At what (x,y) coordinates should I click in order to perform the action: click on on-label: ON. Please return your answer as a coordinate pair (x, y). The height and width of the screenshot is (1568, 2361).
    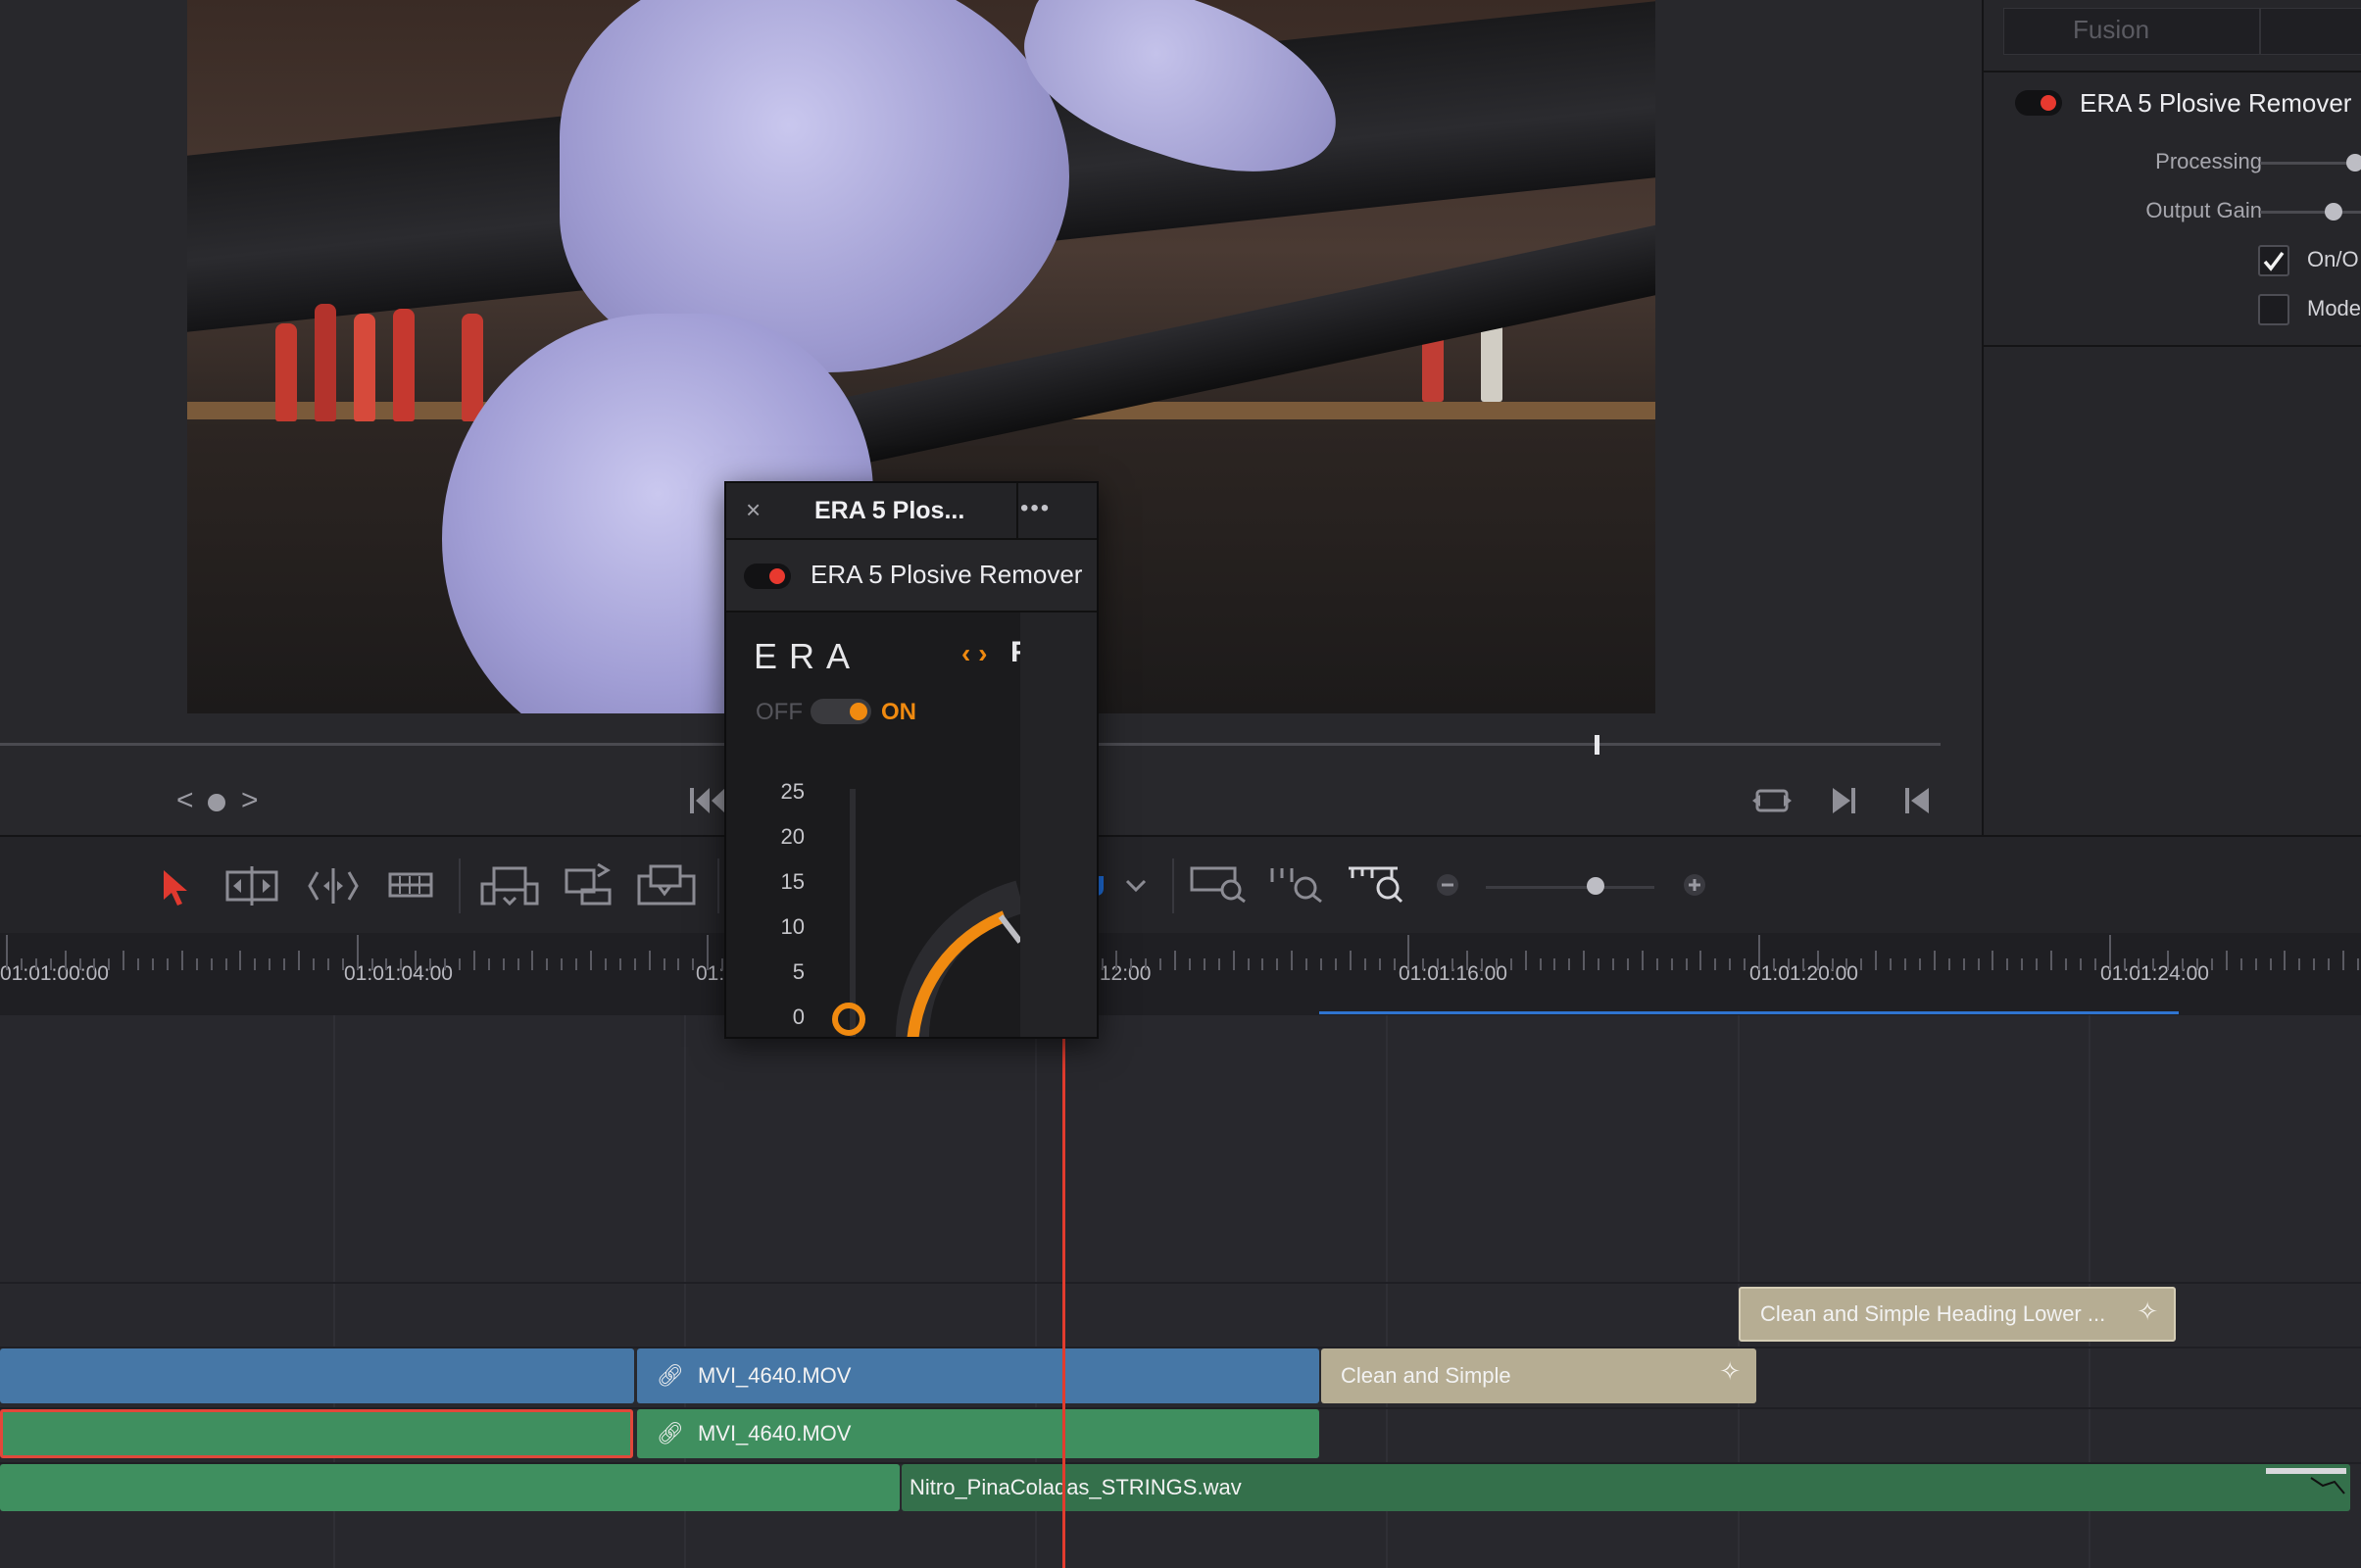
    Looking at the image, I should click on (898, 712).